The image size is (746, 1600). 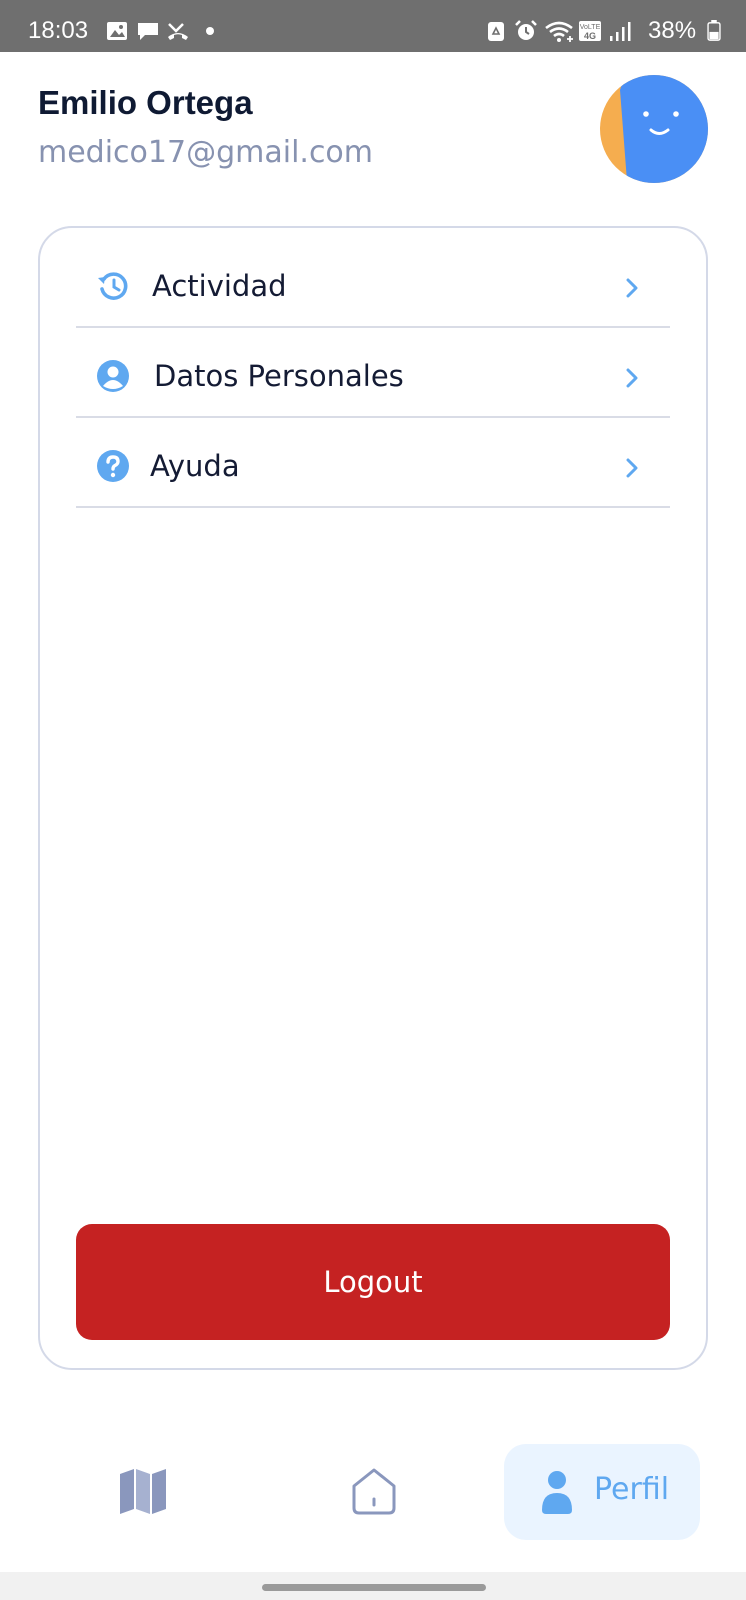 What do you see at coordinates (557, 1492) in the screenshot?
I see `person-icon` at bounding box center [557, 1492].